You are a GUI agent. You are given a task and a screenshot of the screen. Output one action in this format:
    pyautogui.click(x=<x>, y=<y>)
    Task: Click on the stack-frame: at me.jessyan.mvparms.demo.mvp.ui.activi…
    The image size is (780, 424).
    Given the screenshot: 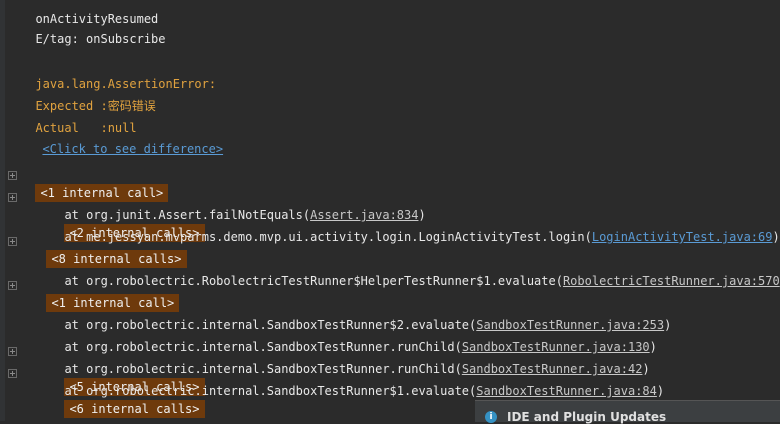 What is the action you would take?
    pyautogui.click(x=422, y=237)
    